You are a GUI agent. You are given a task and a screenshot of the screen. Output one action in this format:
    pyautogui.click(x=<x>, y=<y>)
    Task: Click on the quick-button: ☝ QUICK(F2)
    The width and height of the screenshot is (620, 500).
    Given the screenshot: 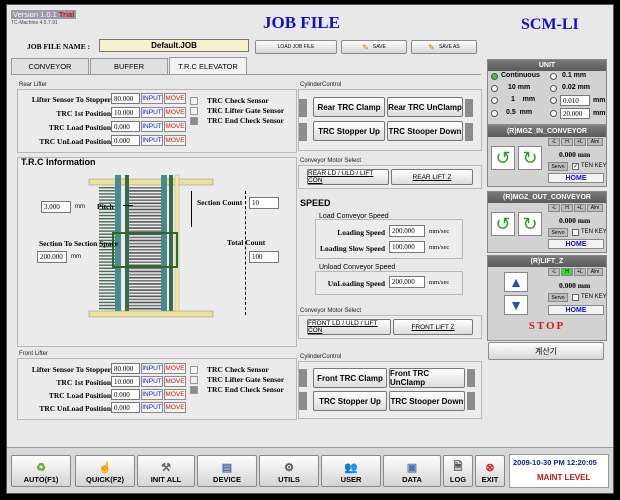 What is the action you would take?
    pyautogui.click(x=105, y=471)
    